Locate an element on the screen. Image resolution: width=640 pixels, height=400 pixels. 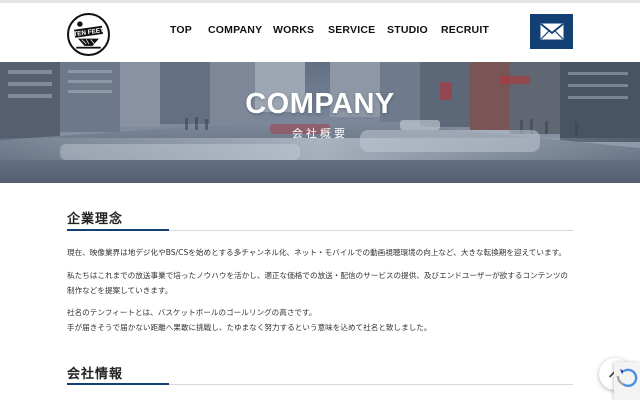
recaptcha-badge is located at coordinates (627, 381).